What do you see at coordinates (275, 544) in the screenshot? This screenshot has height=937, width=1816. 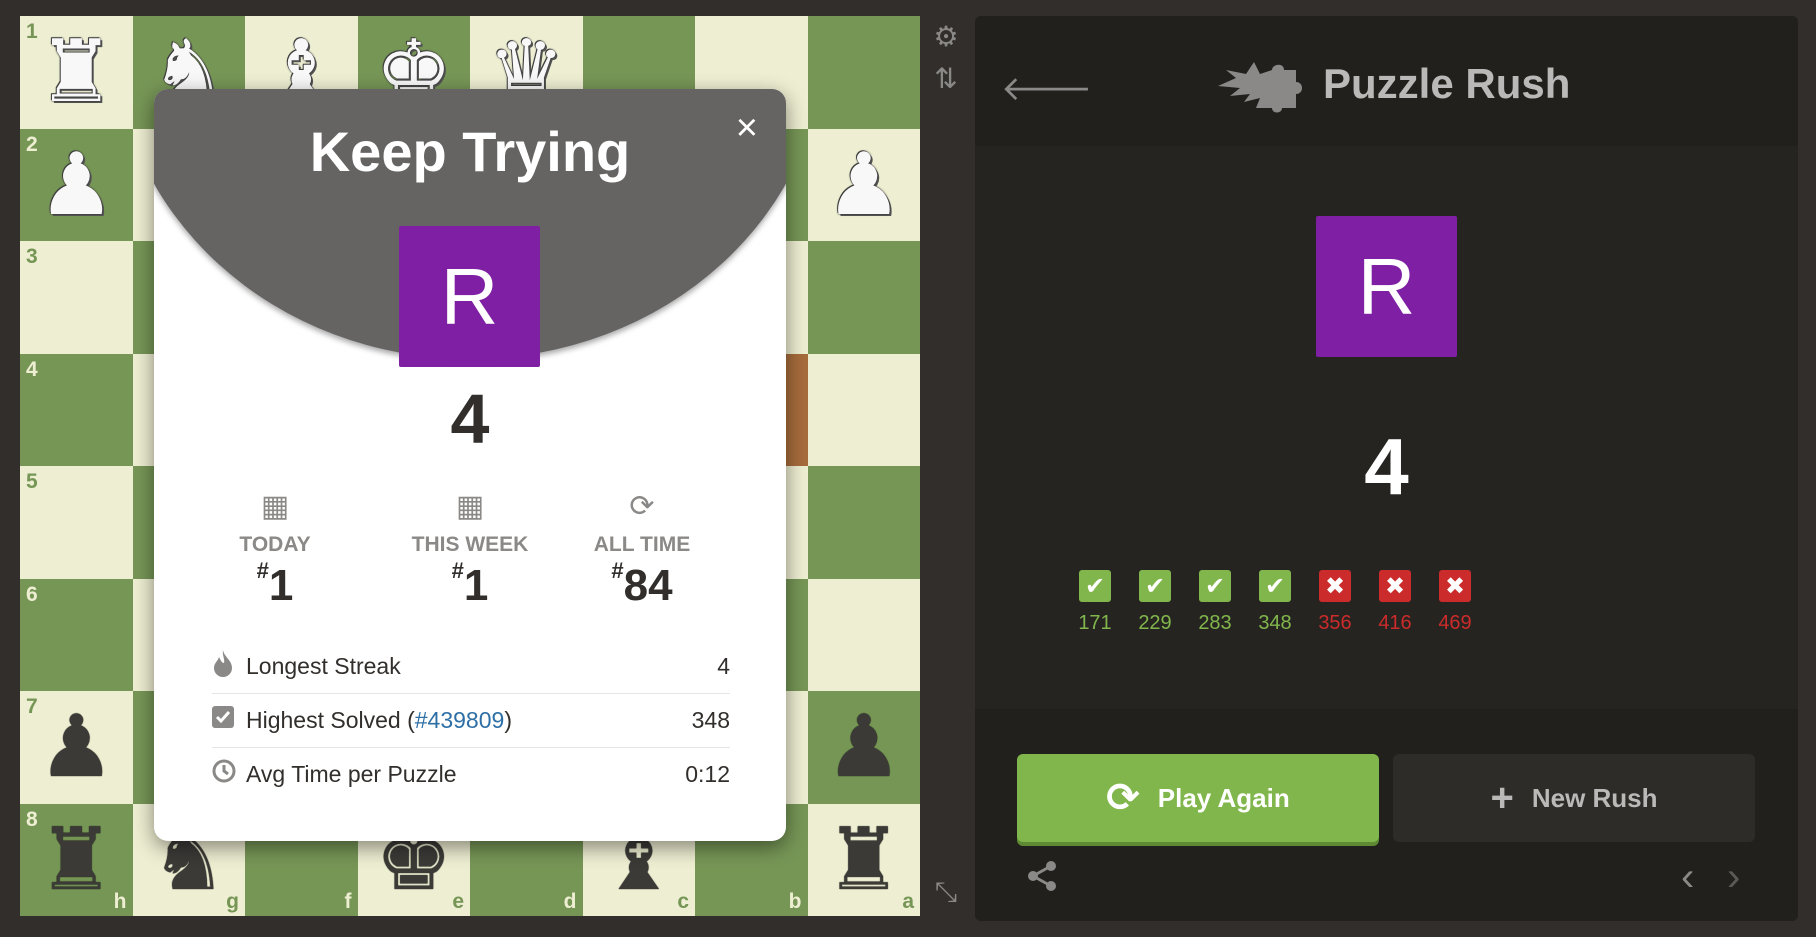 I see `rank-label: TODAY` at bounding box center [275, 544].